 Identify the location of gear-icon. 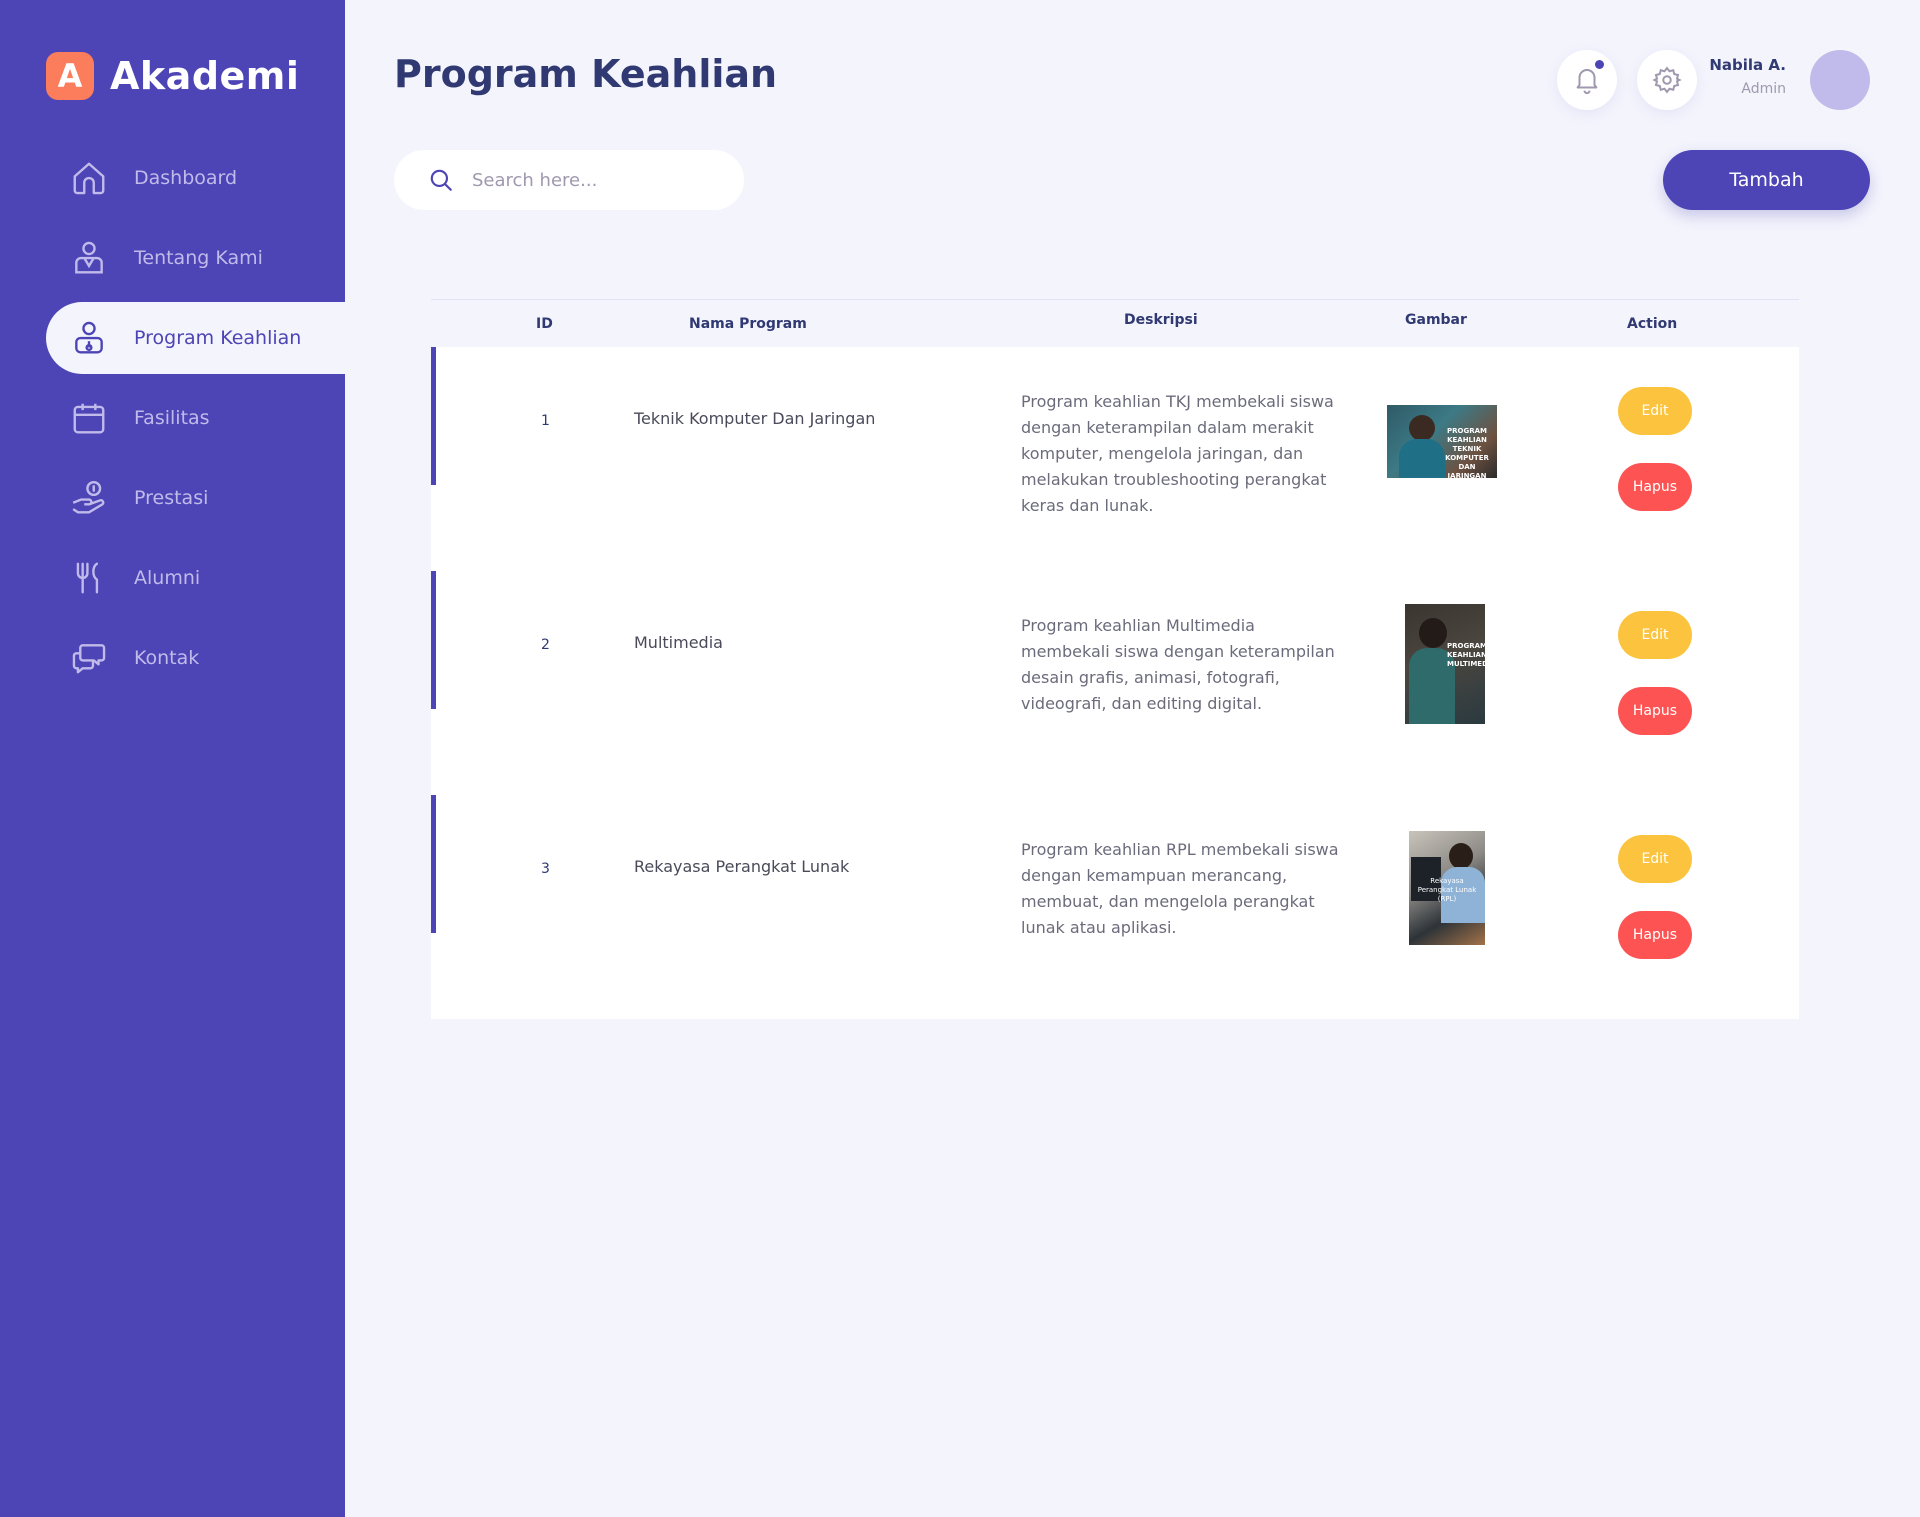
(1667, 80).